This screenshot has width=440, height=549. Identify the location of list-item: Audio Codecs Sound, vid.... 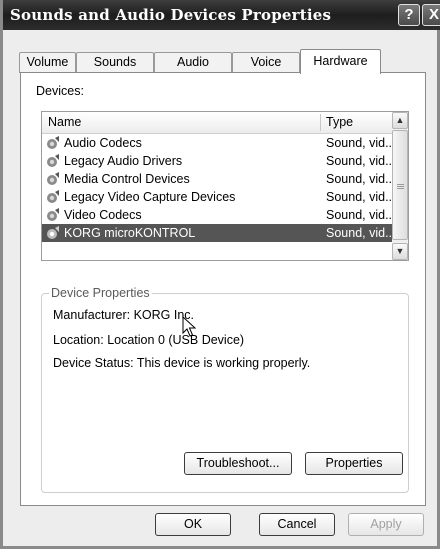
(219, 143).